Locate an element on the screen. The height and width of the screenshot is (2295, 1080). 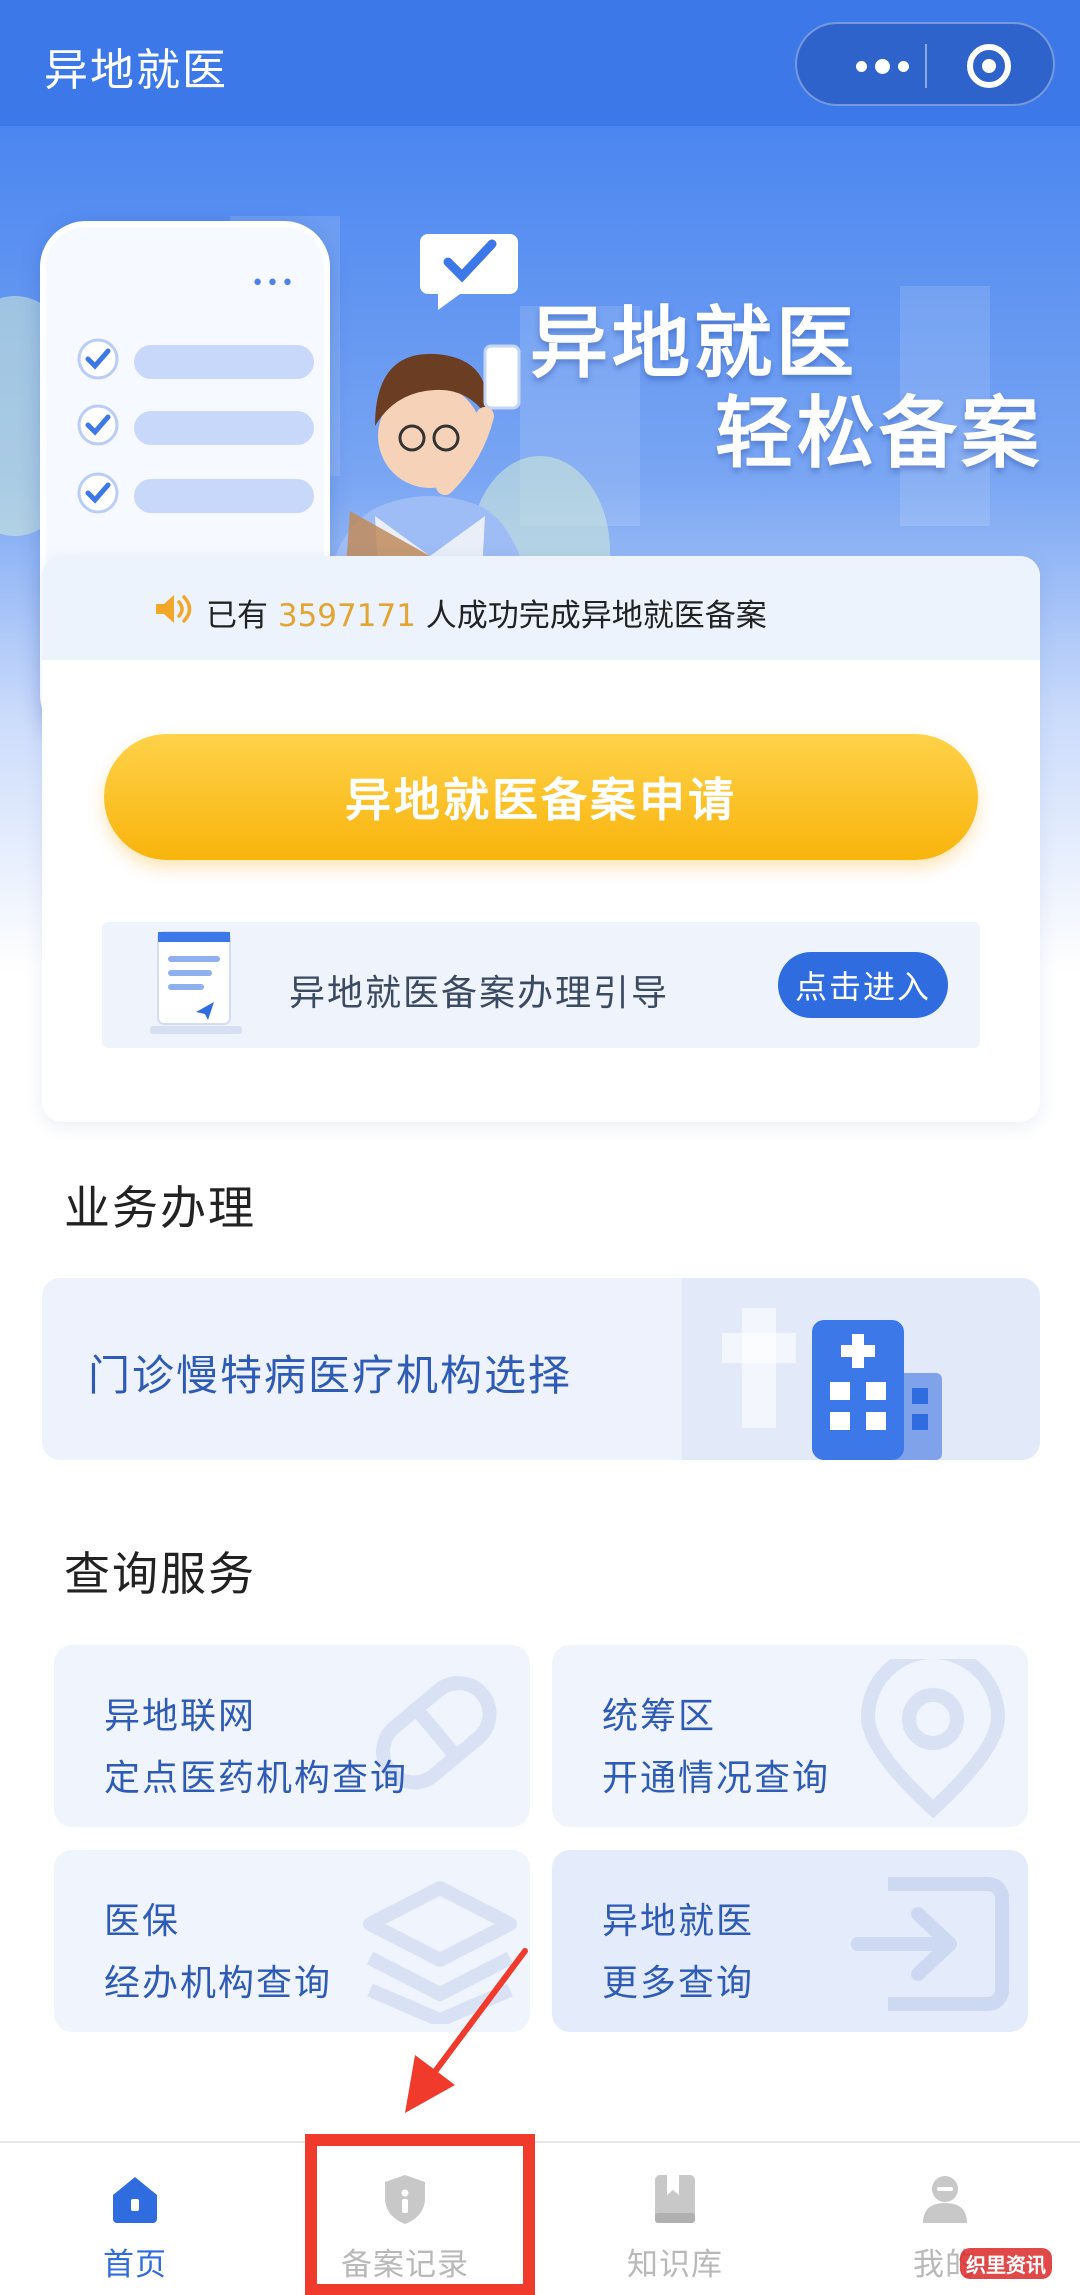
location-pin-icon is located at coordinates (933, 1739).